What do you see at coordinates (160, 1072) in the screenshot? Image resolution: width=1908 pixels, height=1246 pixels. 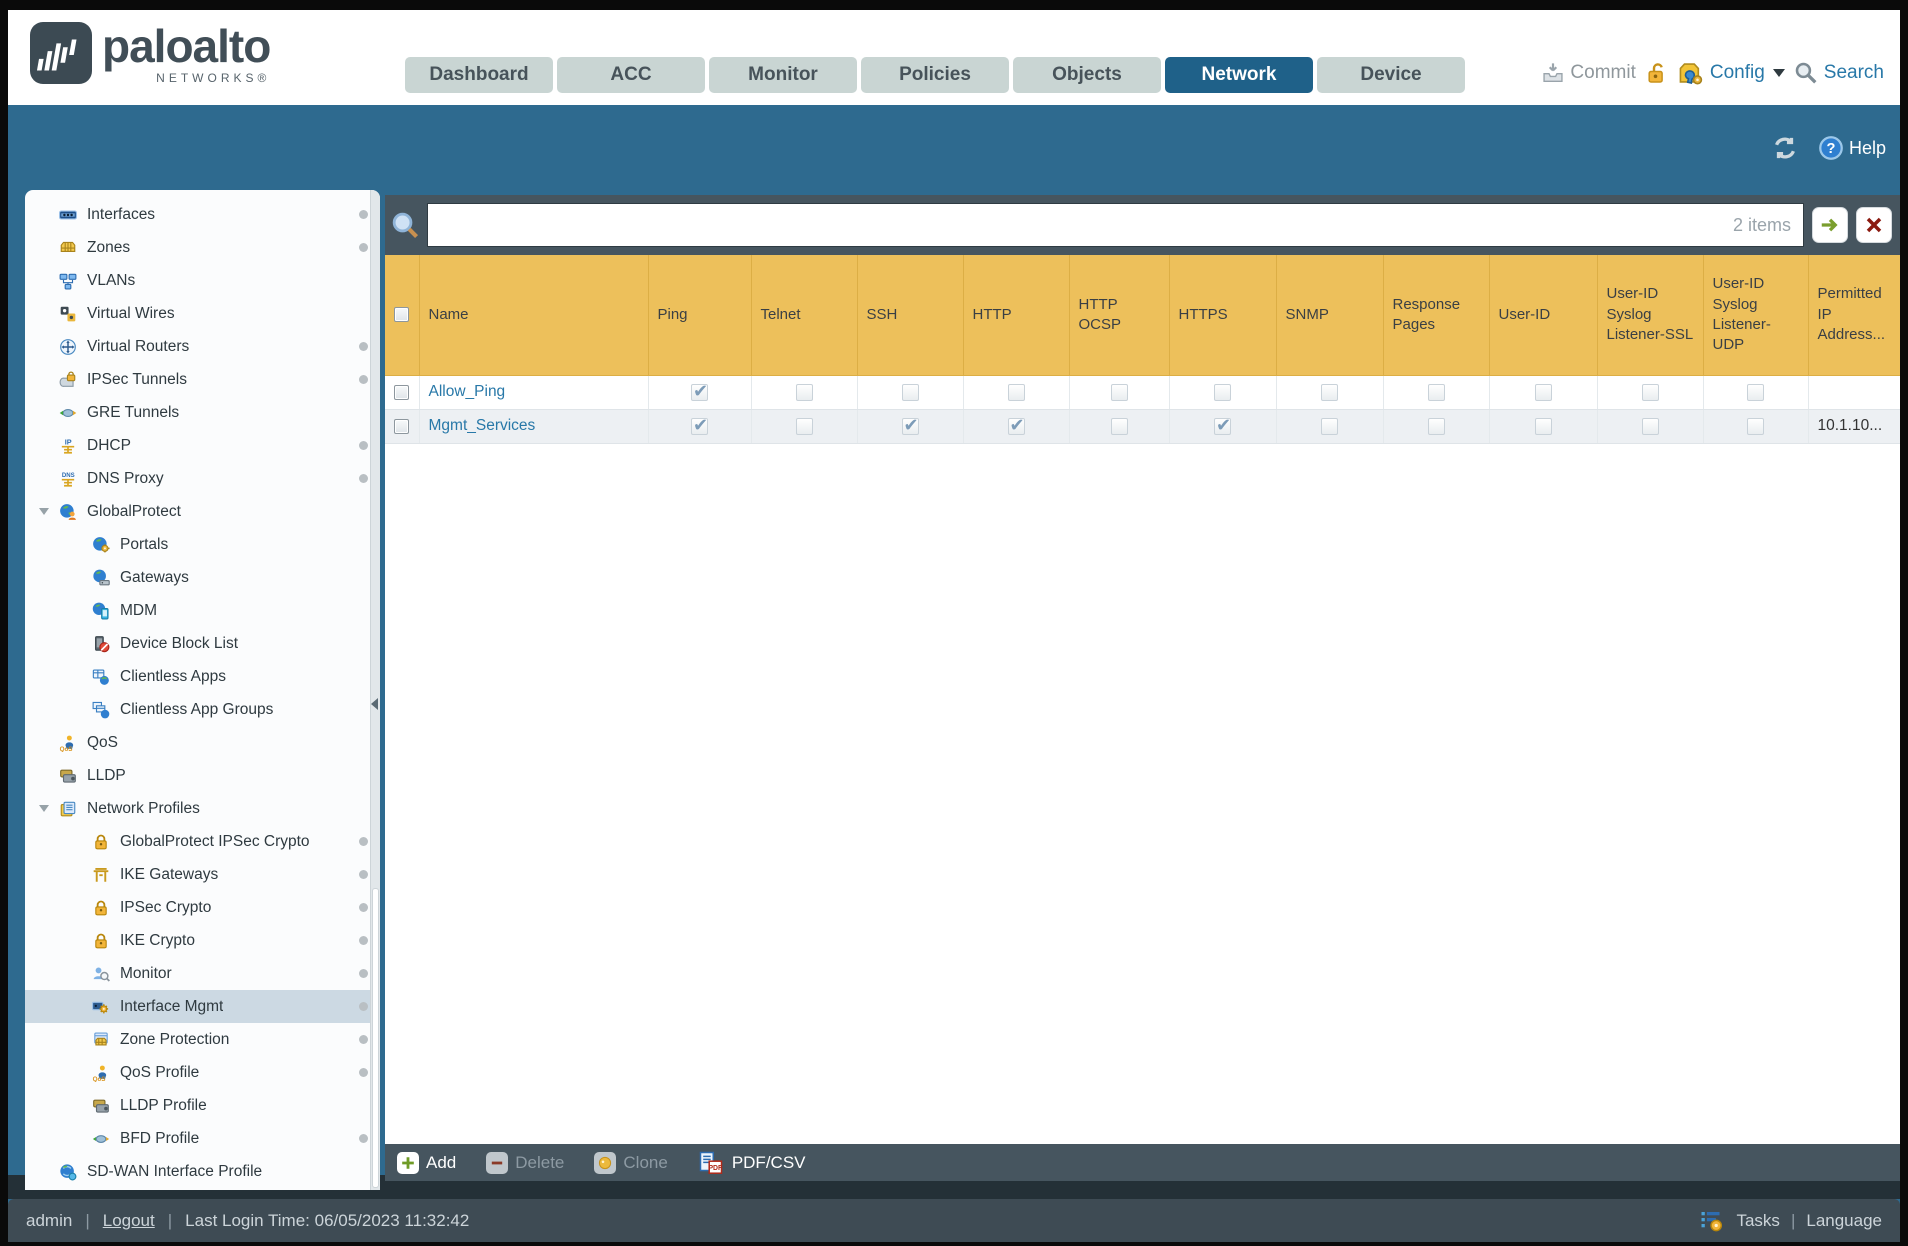 I see `sidebar-item-label: QoS Profile` at bounding box center [160, 1072].